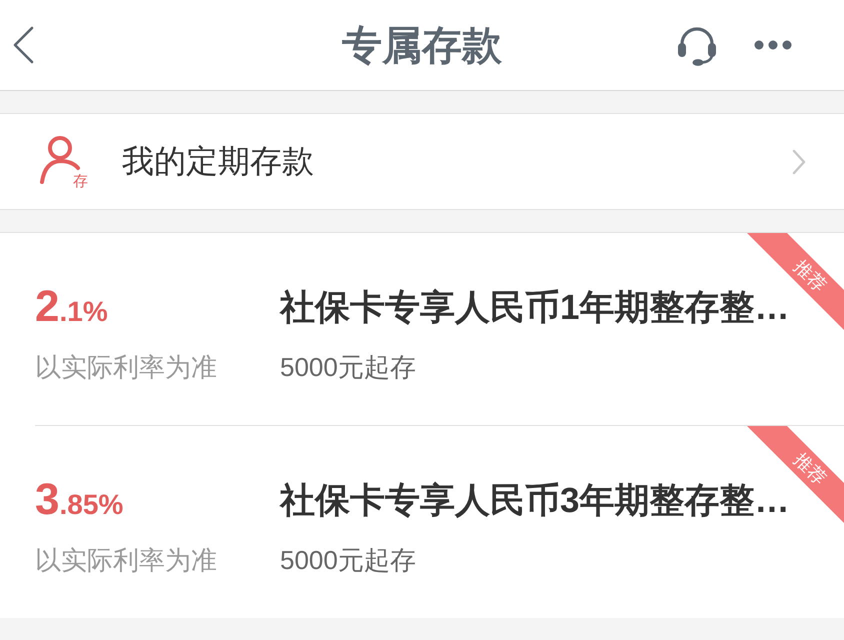 Image resolution: width=844 pixels, height=640 pixels. I want to click on icon-label: 存, so click(80, 181).